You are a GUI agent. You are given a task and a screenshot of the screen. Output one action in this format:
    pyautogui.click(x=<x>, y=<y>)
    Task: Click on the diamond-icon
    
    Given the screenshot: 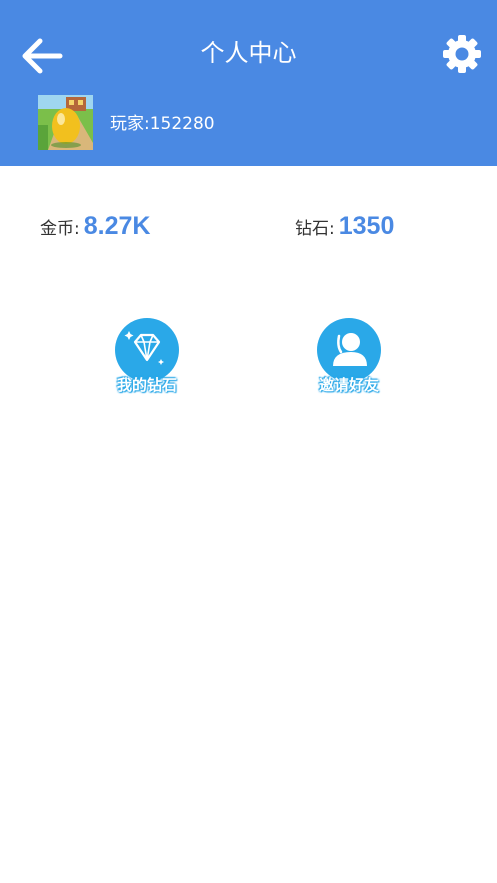 What is the action you would take?
    pyautogui.click(x=144, y=348)
    